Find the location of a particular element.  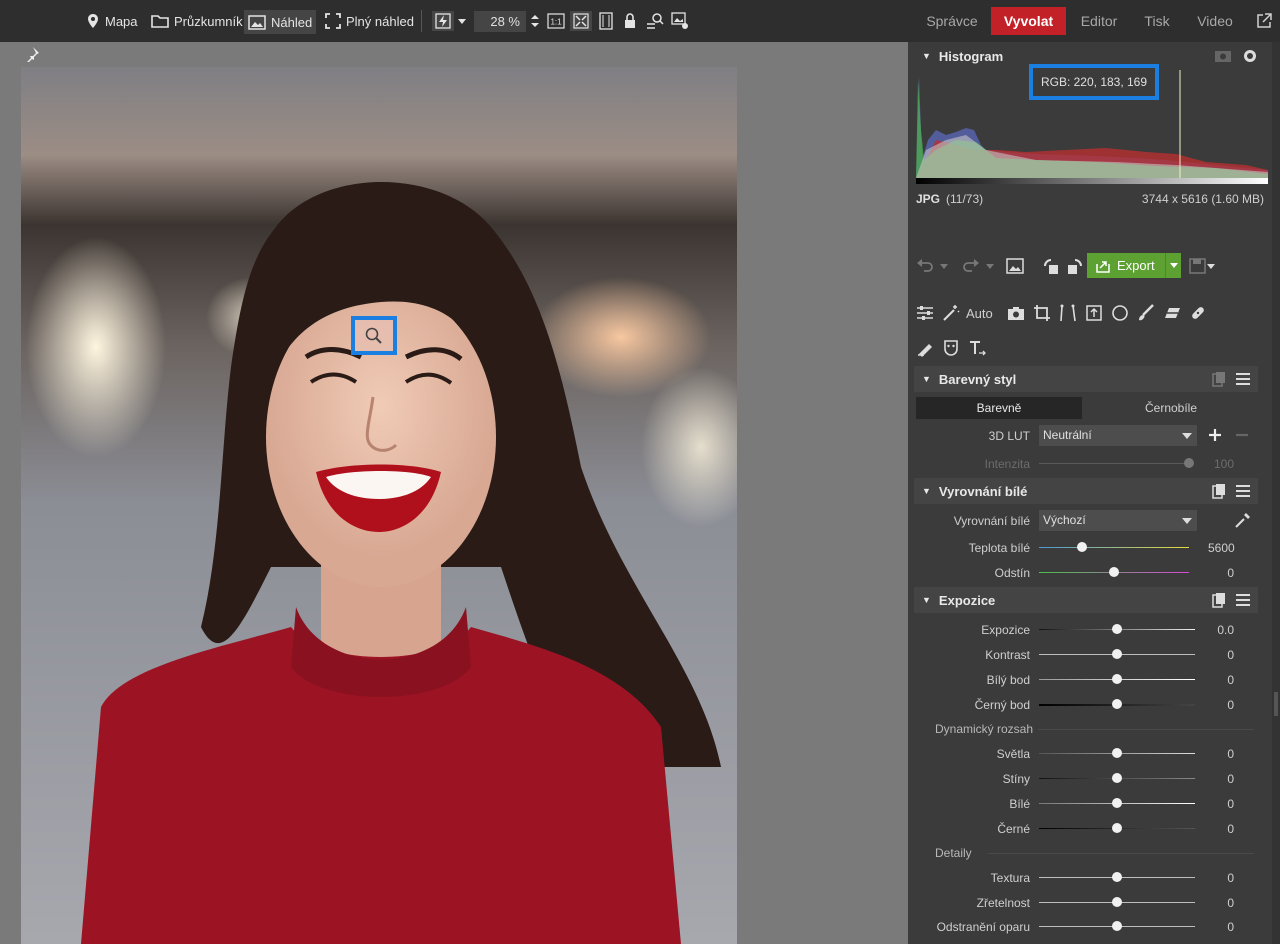

compare-zoom-button is located at coordinates (655, 21).